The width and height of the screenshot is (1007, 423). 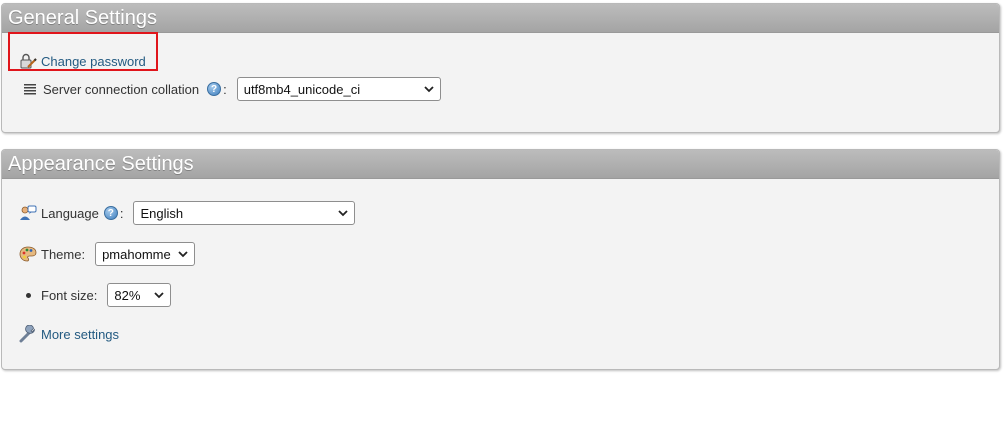 I want to click on theme-label: Theme:, so click(x=63, y=254).